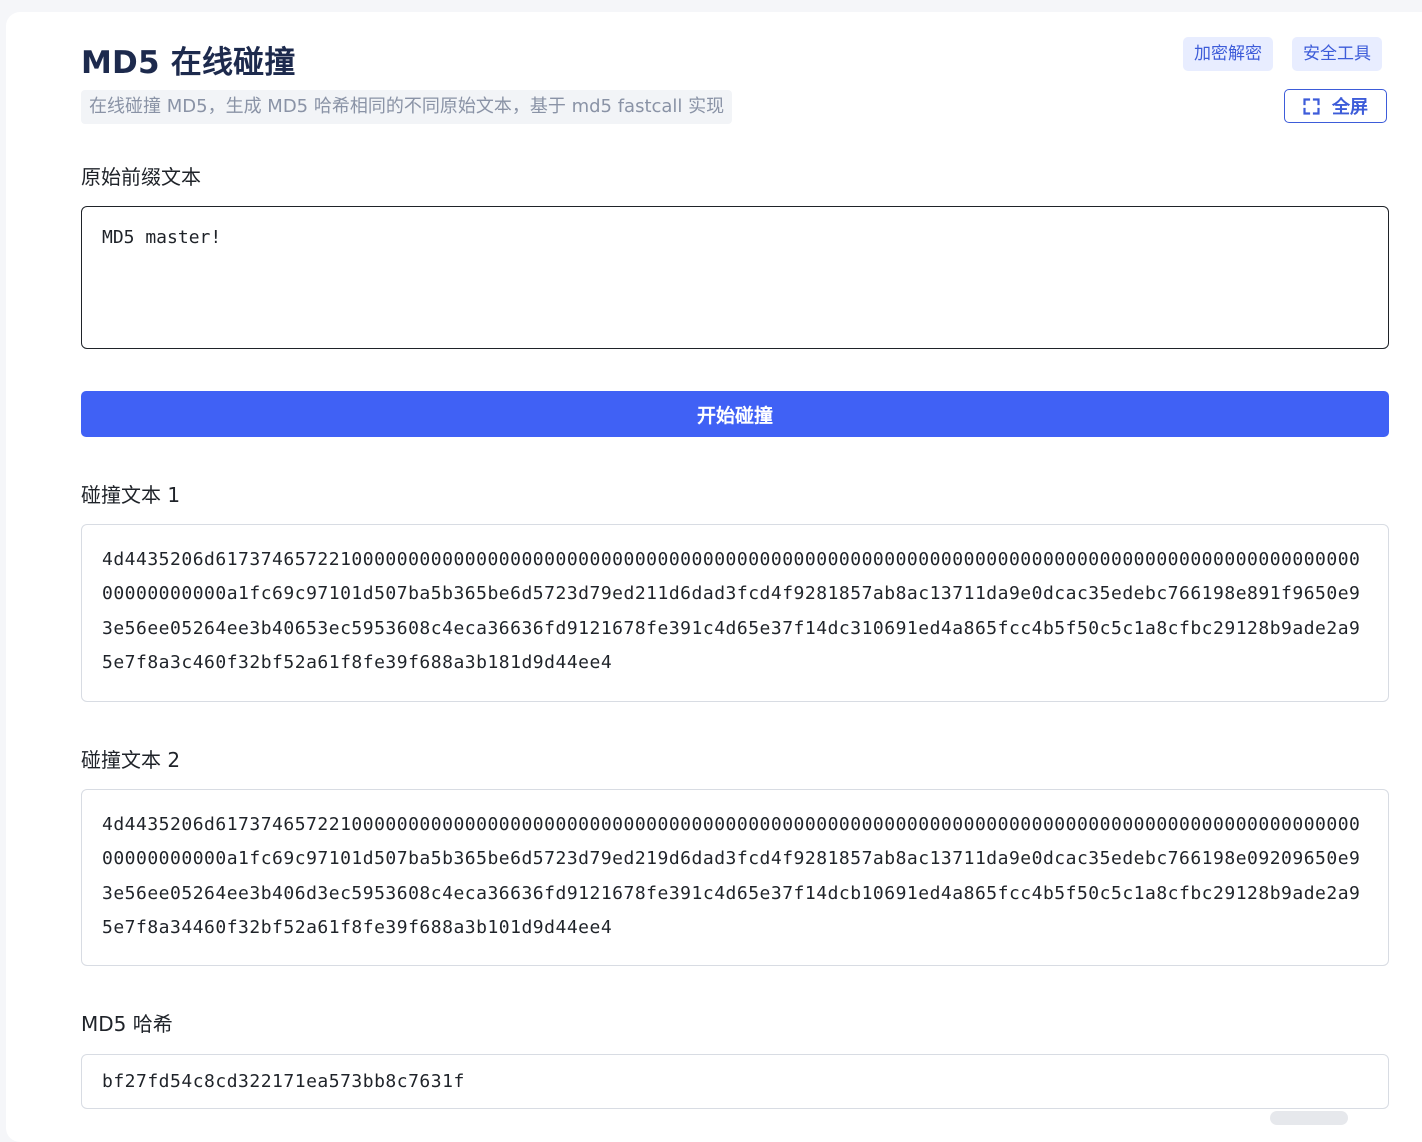 Image resolution: width=1422 pixels, height=1142 pixels. What do you see at coordinates (1337, 54) in the screenshot?
I see `tag-security-tools: 安全工具` at bounding box center [1337, 54].